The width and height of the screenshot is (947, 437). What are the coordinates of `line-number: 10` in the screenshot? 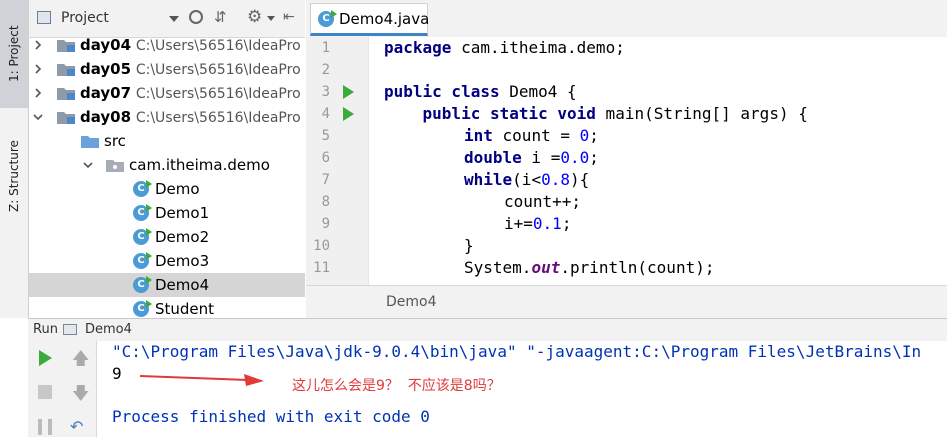 It's located at (321, 246).